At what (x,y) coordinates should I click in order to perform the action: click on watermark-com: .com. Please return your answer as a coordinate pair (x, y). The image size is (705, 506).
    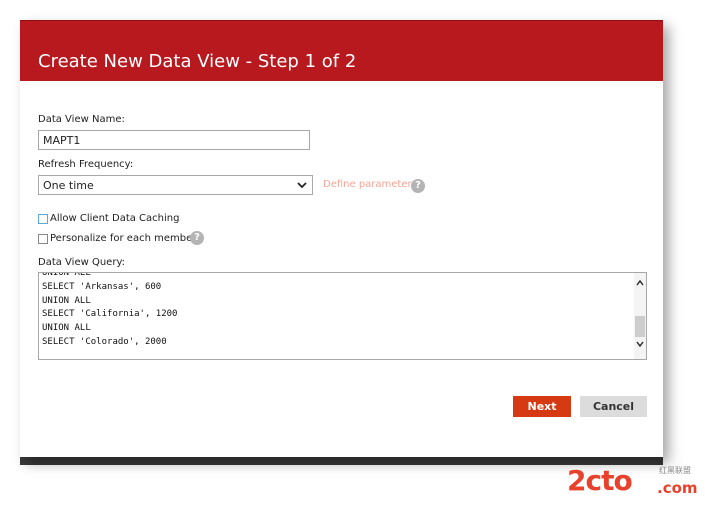
    Looking at the image, I should click on (677, 488).